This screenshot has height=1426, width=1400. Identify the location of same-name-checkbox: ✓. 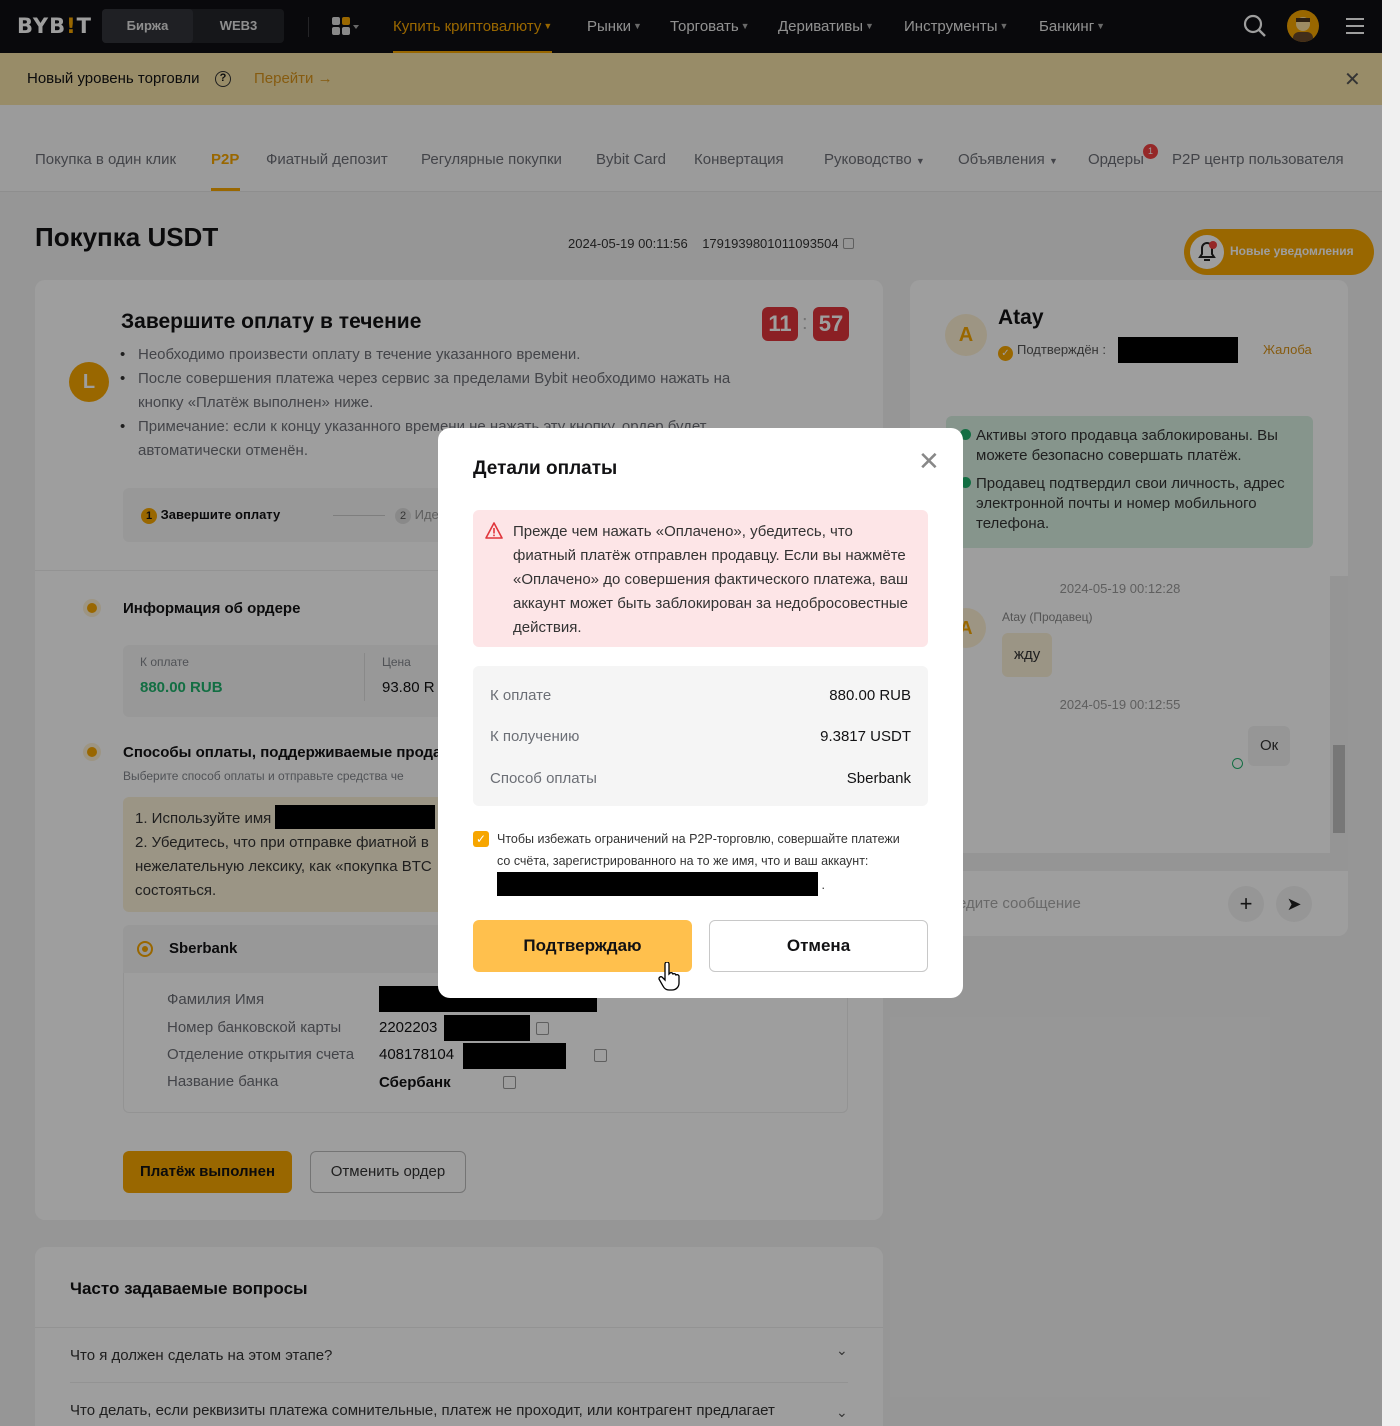
(481, 839).